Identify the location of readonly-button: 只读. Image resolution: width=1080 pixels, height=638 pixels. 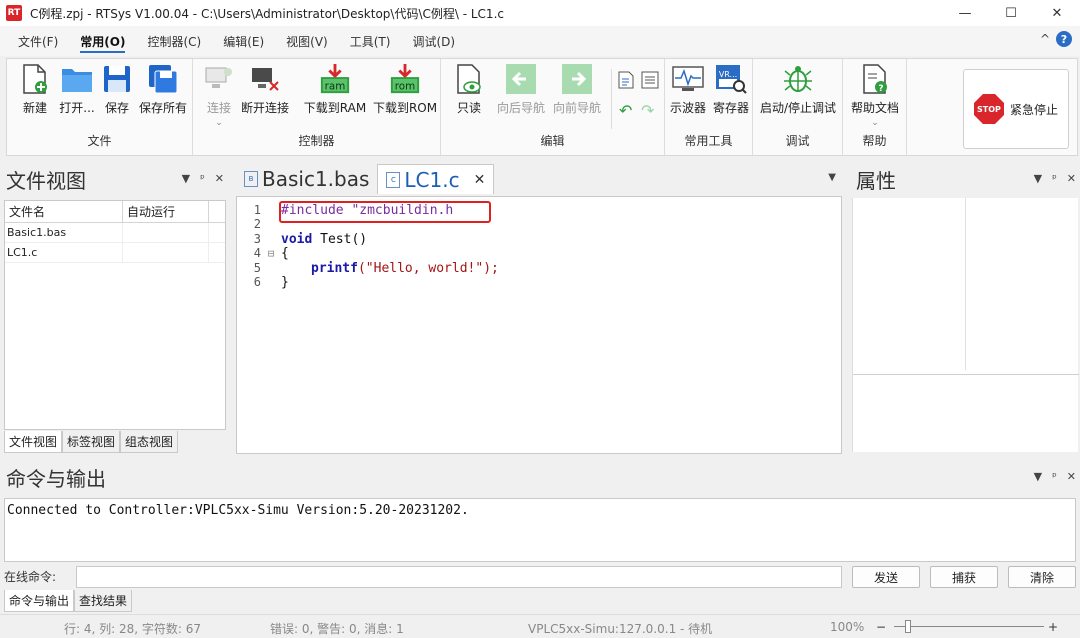
(469, 89).